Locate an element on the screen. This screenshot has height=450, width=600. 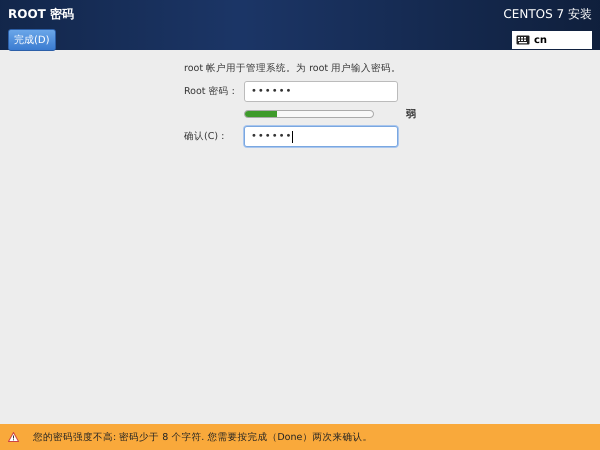
warning-message: 您的密码强度不高: 密码少于 8 个字符. 您需要按完成（Done）两次来确认。 is located at coordinates (202, 437).